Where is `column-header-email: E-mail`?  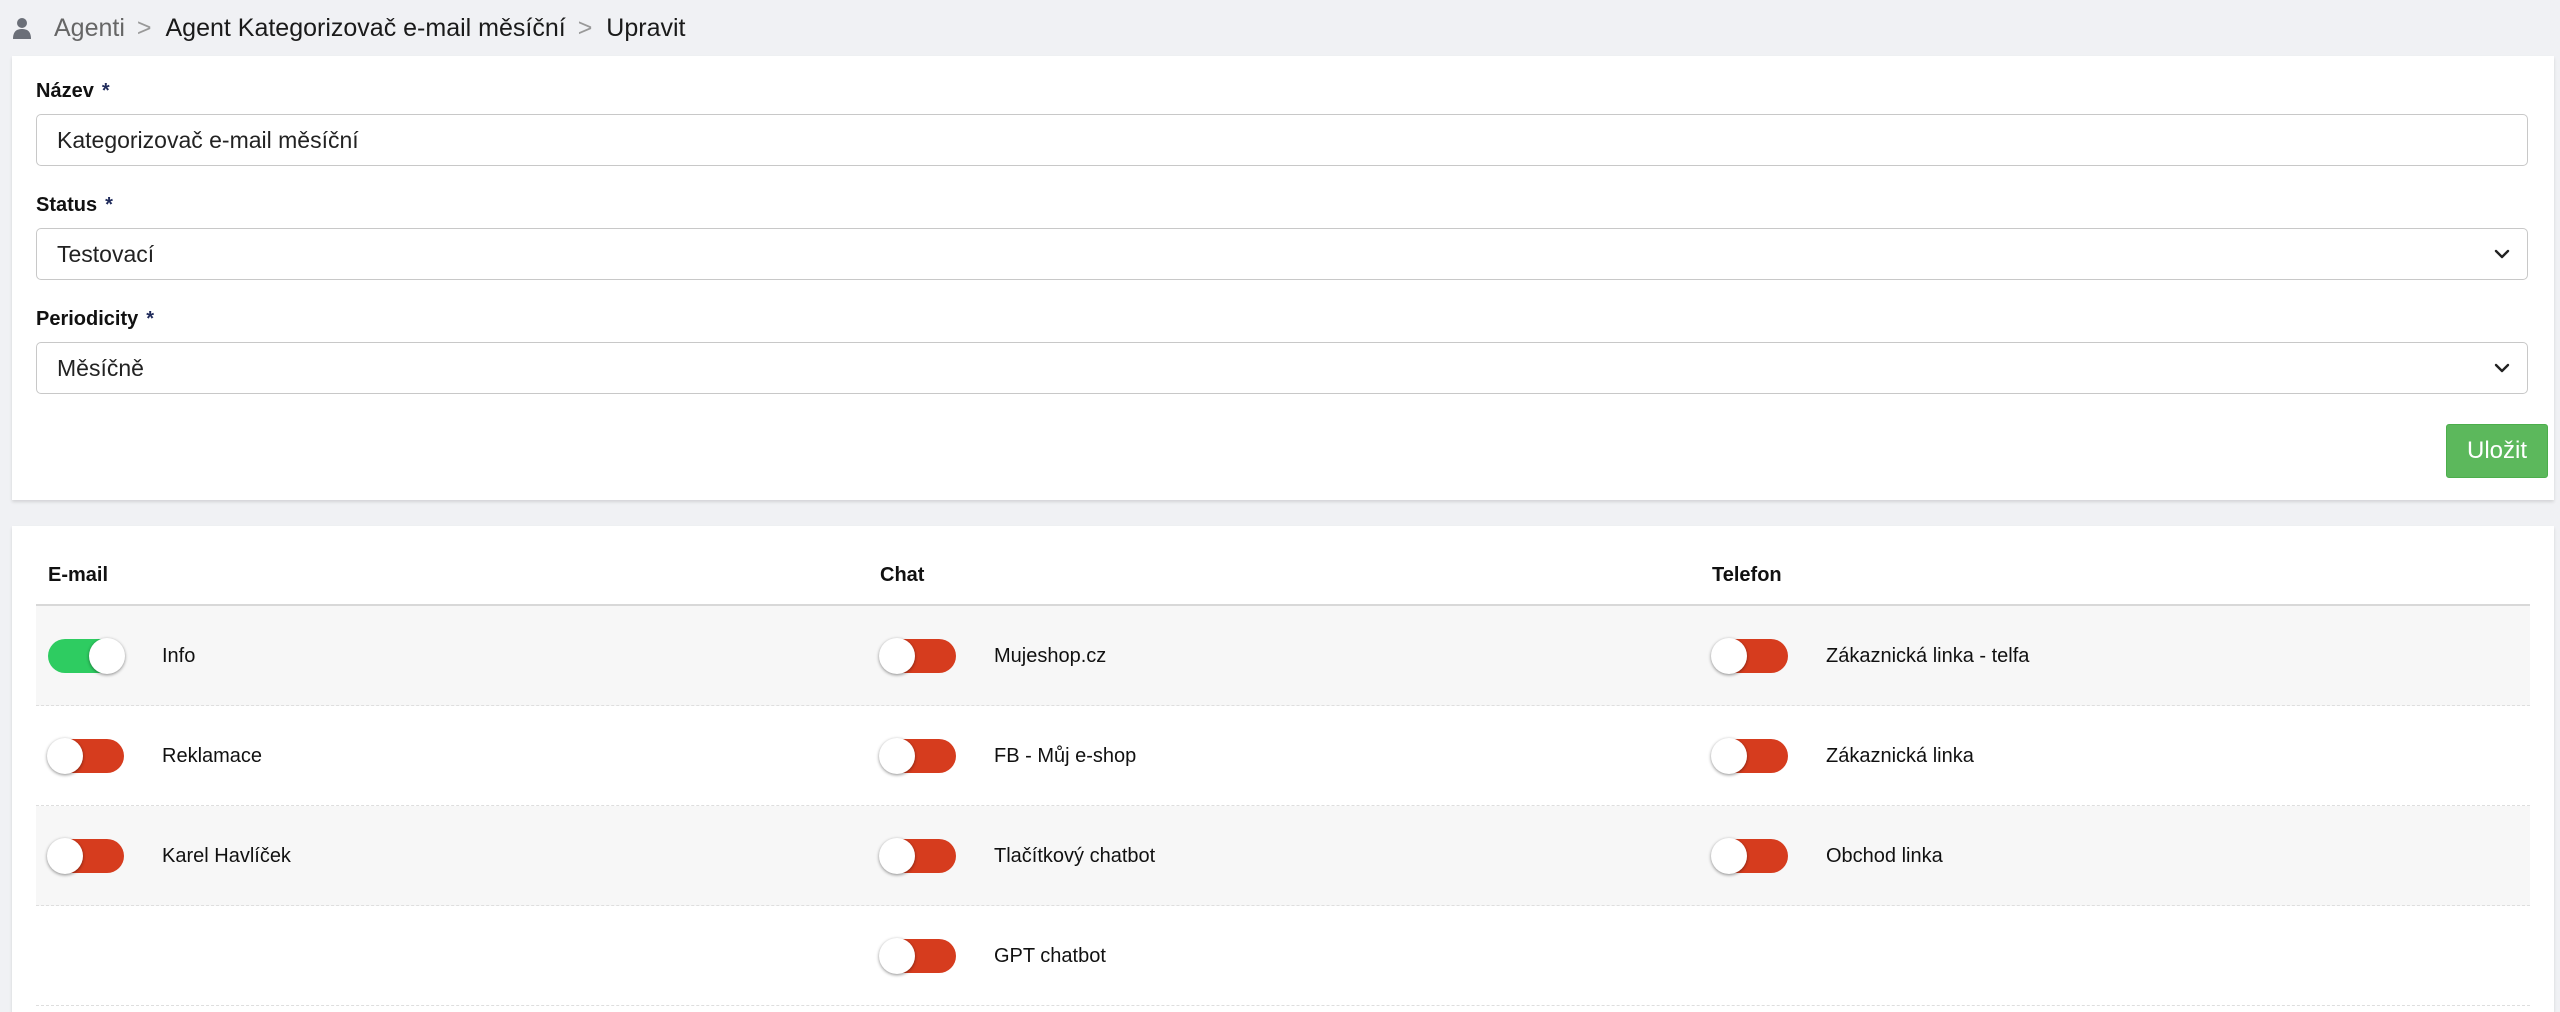 column-header-email: E-mail is located at coordinates (78, 575).